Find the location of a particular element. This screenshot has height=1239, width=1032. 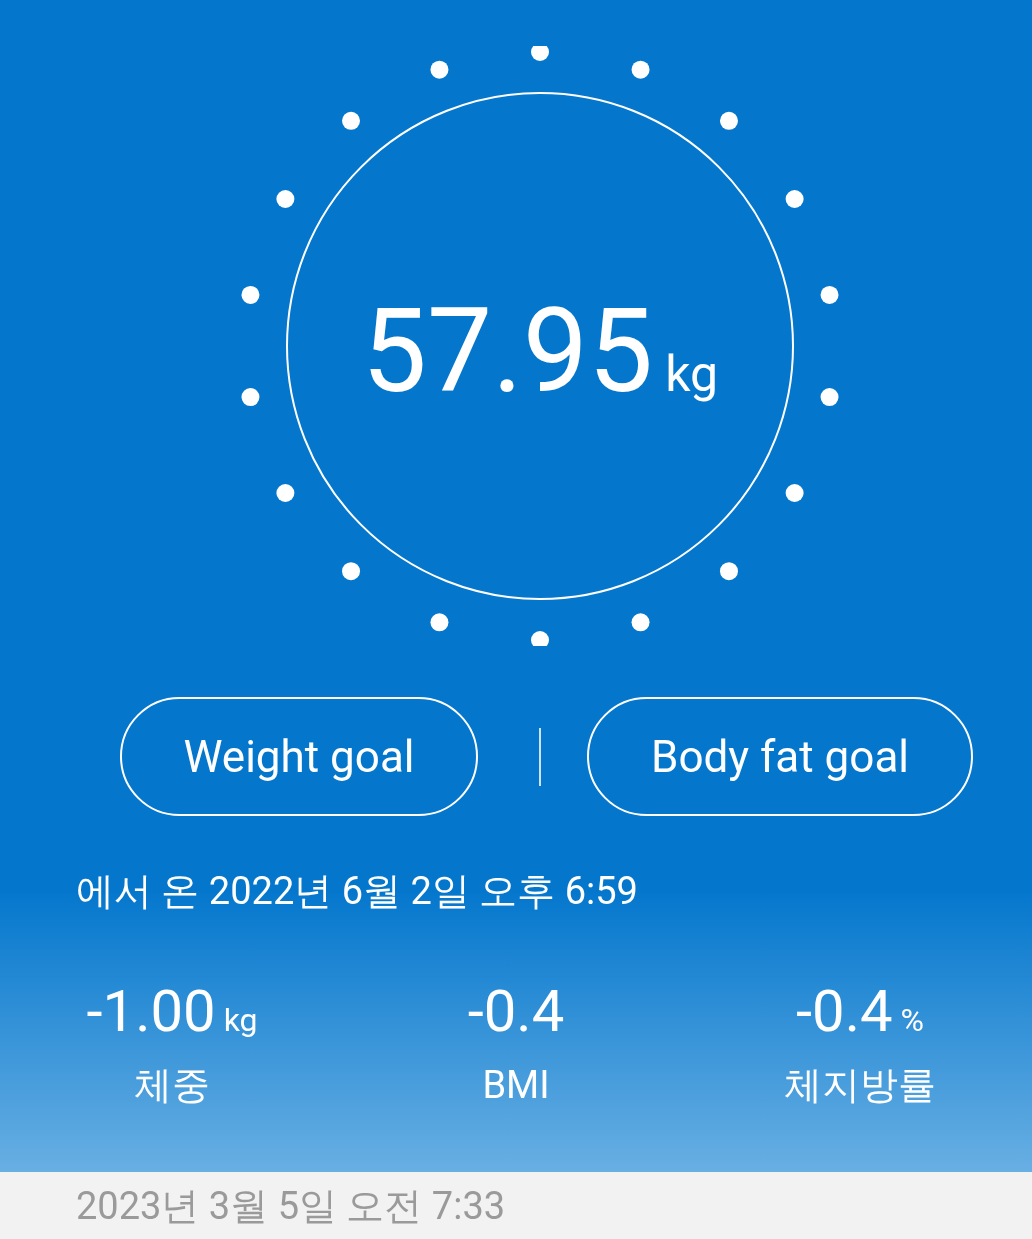

section-header-date: 2023년 3월 5일 오전 7:33 is located at coordinates (291, 1205).